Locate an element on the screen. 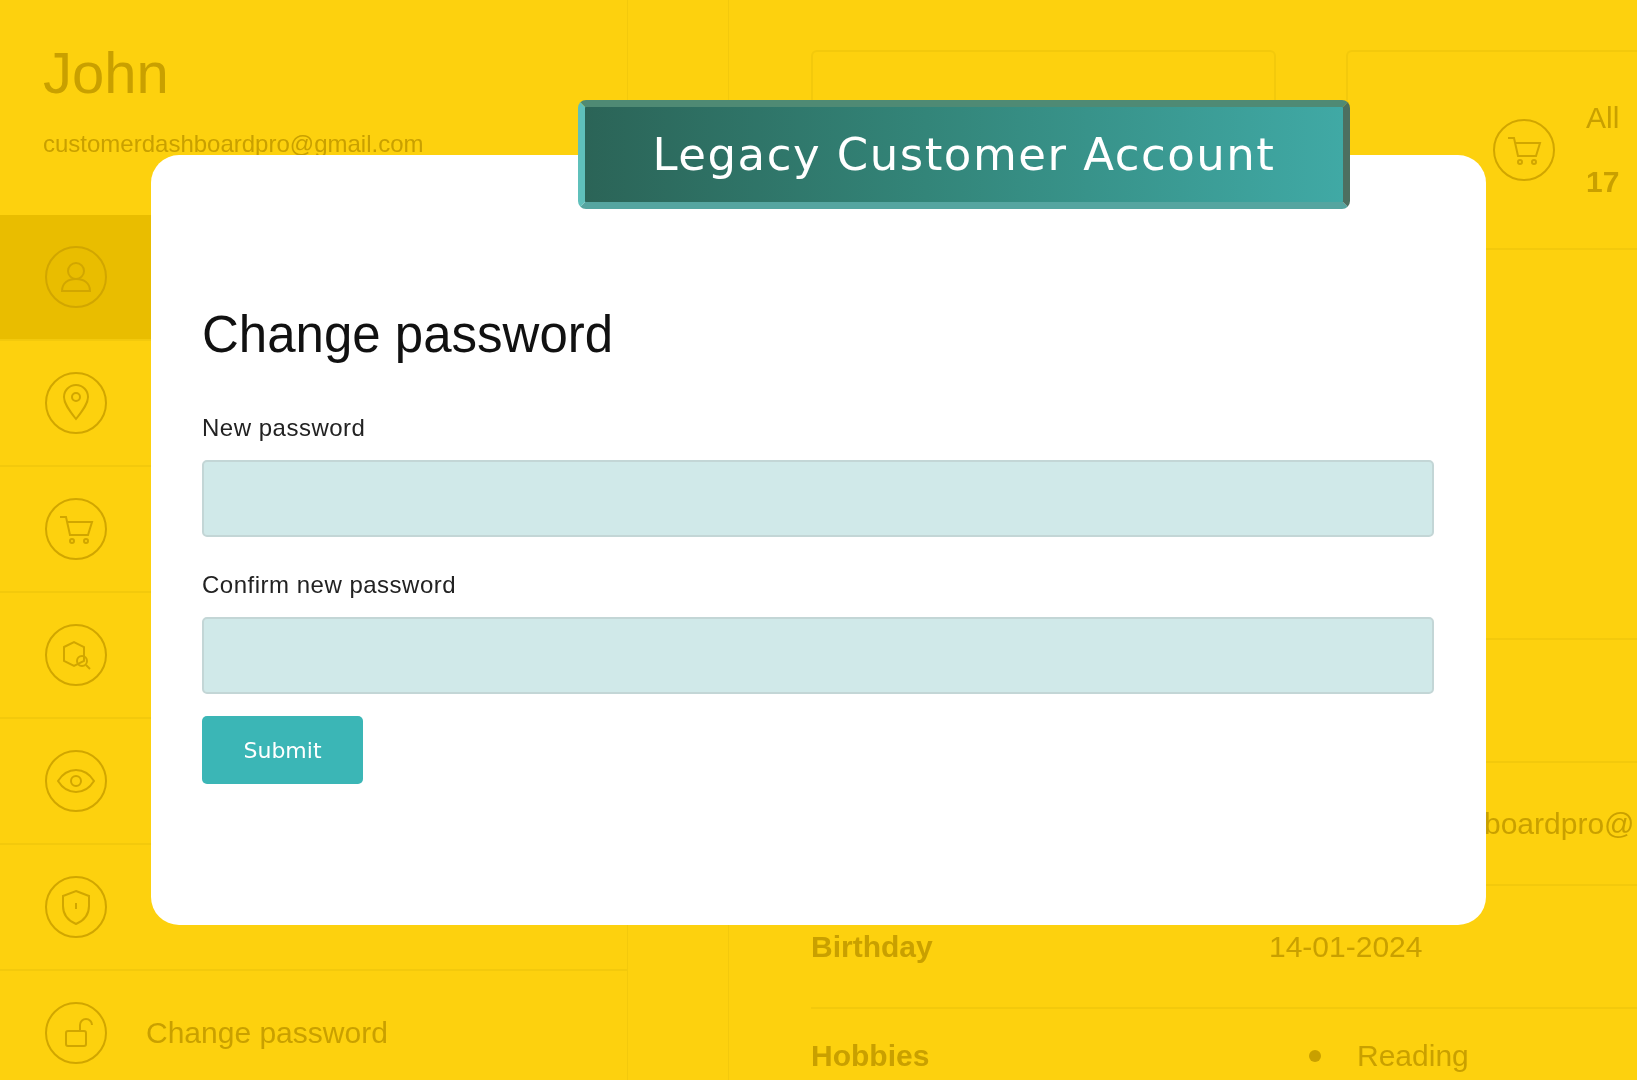 This screenshot has height=1080, width=1637. shield-icon is located at coordinates (76, 907).